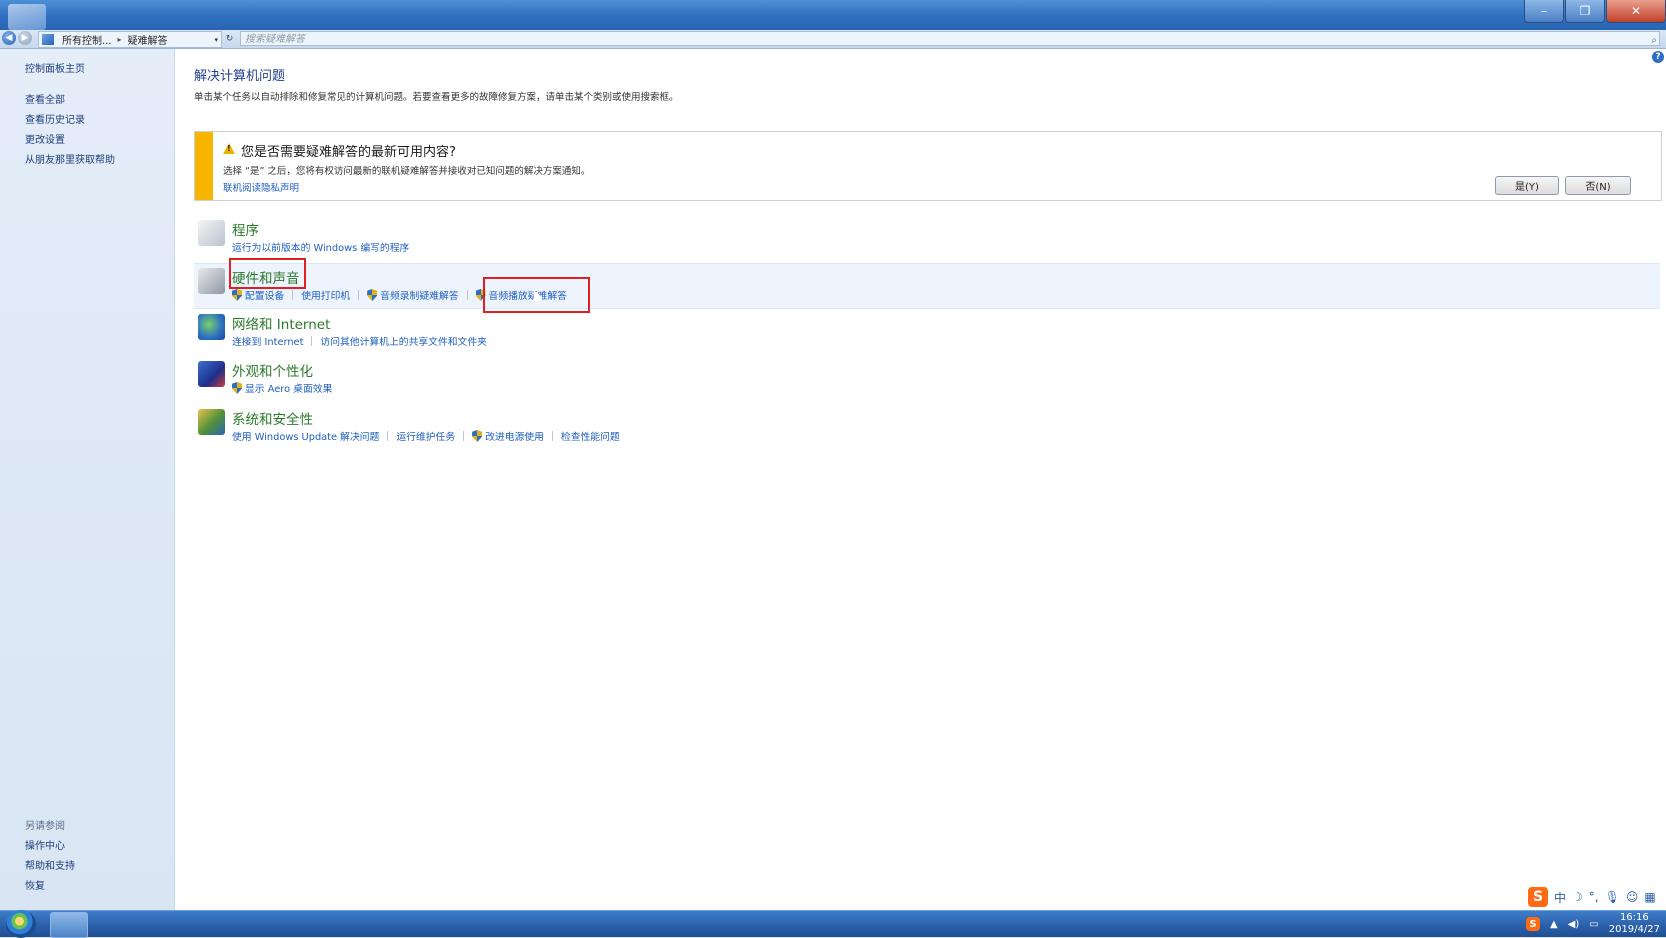  What do you see at coordinates (590, 436) in the screenshot?
I see `link-check-performance: 检查性能问题` at bounding box center [590, 436].